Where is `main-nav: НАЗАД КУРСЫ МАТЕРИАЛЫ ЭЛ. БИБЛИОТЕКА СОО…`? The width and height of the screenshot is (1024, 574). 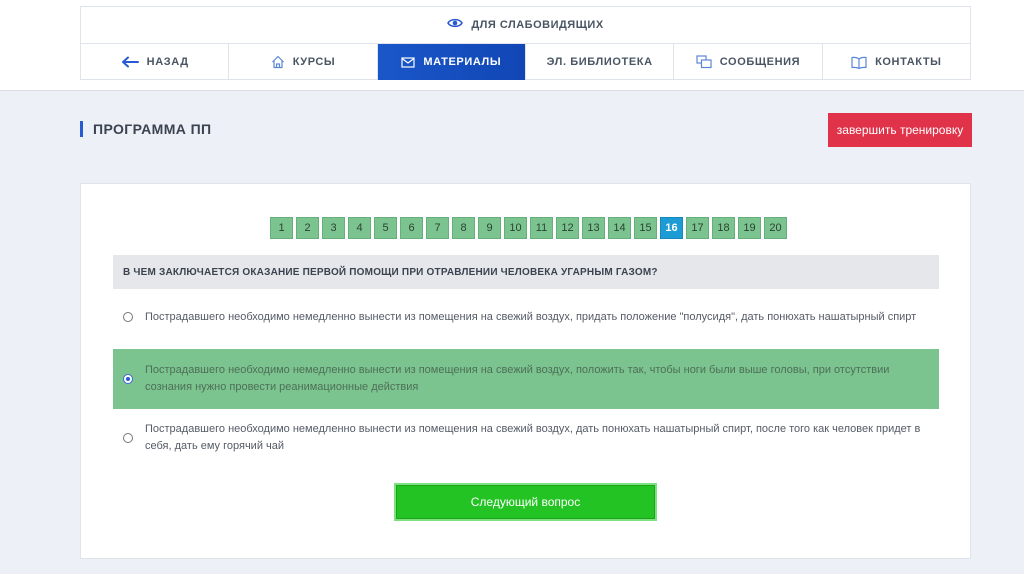 main-nav: НАЗАД КУРСЫ МАТЕРИАЛЫ ЭЛ. БИБЛИОТЕКА СОО… is located at coordinates (525, 62).